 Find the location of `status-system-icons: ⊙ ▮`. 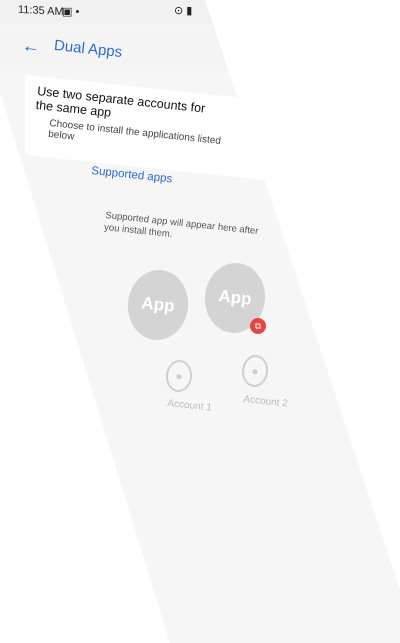

status-system-icons: ⊙ ▮ is located at coordinates (183, 11).